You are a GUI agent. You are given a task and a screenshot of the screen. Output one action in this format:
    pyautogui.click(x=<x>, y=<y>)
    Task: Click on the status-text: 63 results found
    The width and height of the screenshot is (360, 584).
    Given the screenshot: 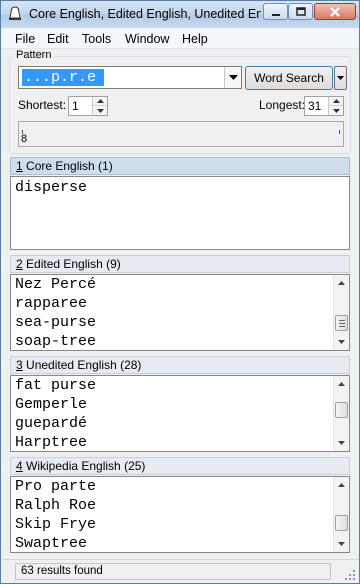 What is the action you would take?
    pyautogui.click(x=173, y=571)
    